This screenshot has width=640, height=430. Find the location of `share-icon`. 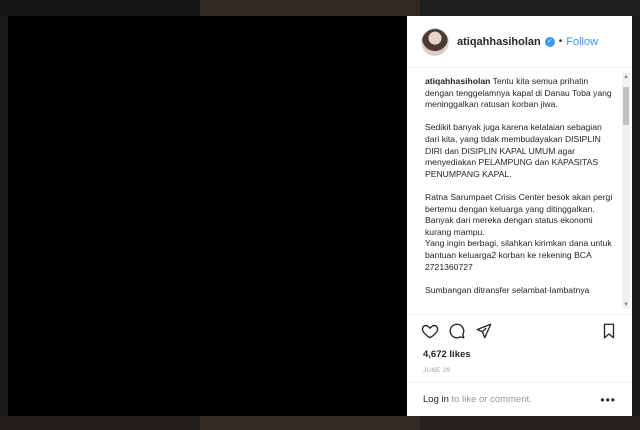

share-icon is located at coordinates (484, 331).